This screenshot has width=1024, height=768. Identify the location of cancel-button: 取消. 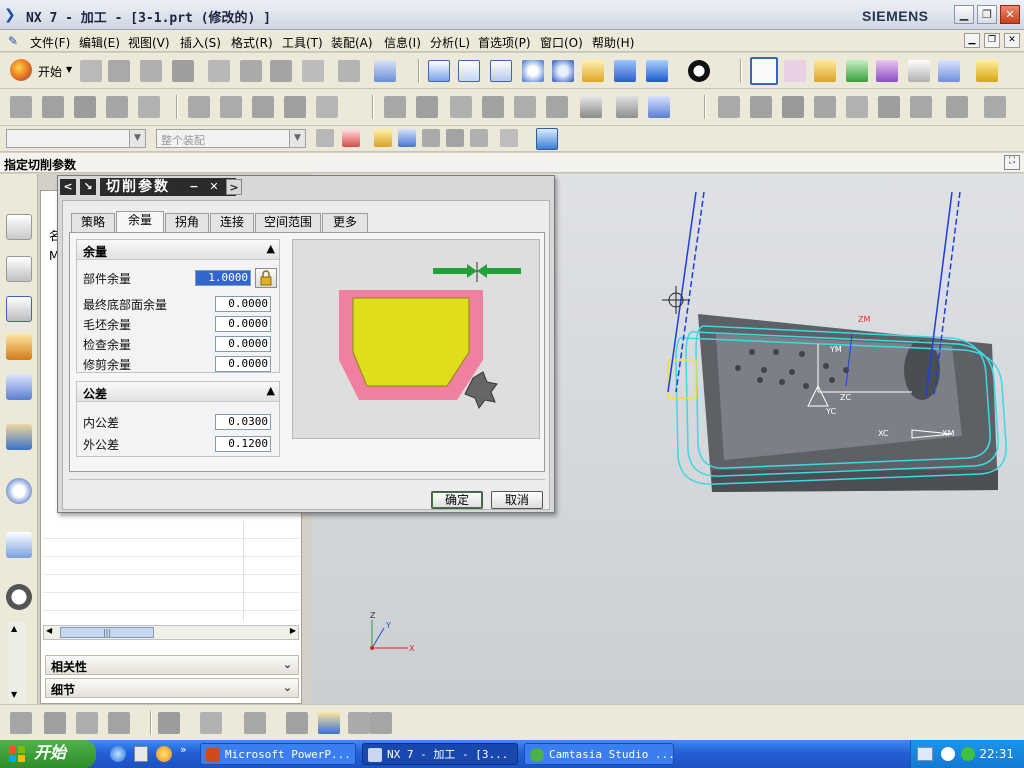
(517, 500).